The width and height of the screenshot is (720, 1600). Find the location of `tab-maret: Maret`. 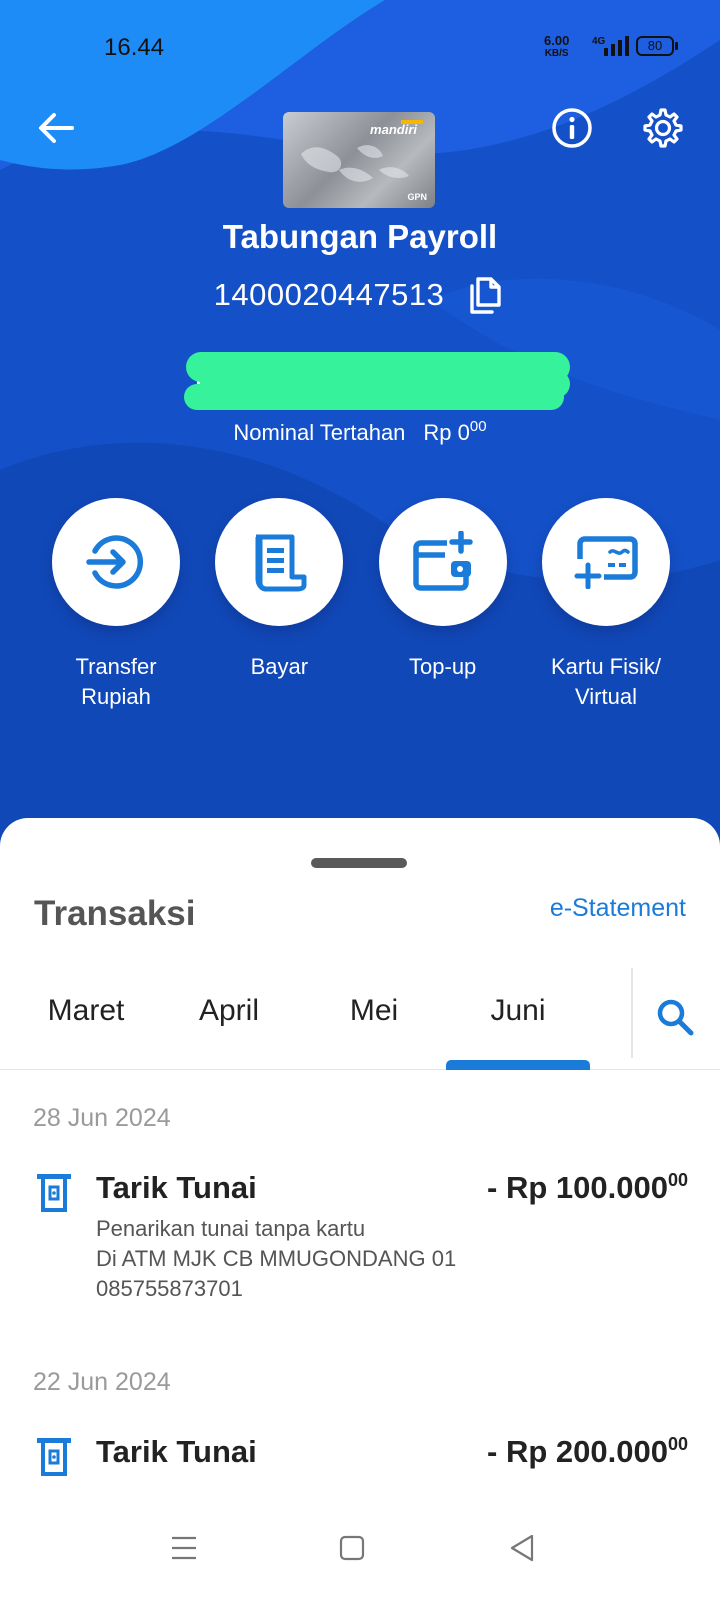

tab-maret: Maret is located at coordinates (86, 1011).